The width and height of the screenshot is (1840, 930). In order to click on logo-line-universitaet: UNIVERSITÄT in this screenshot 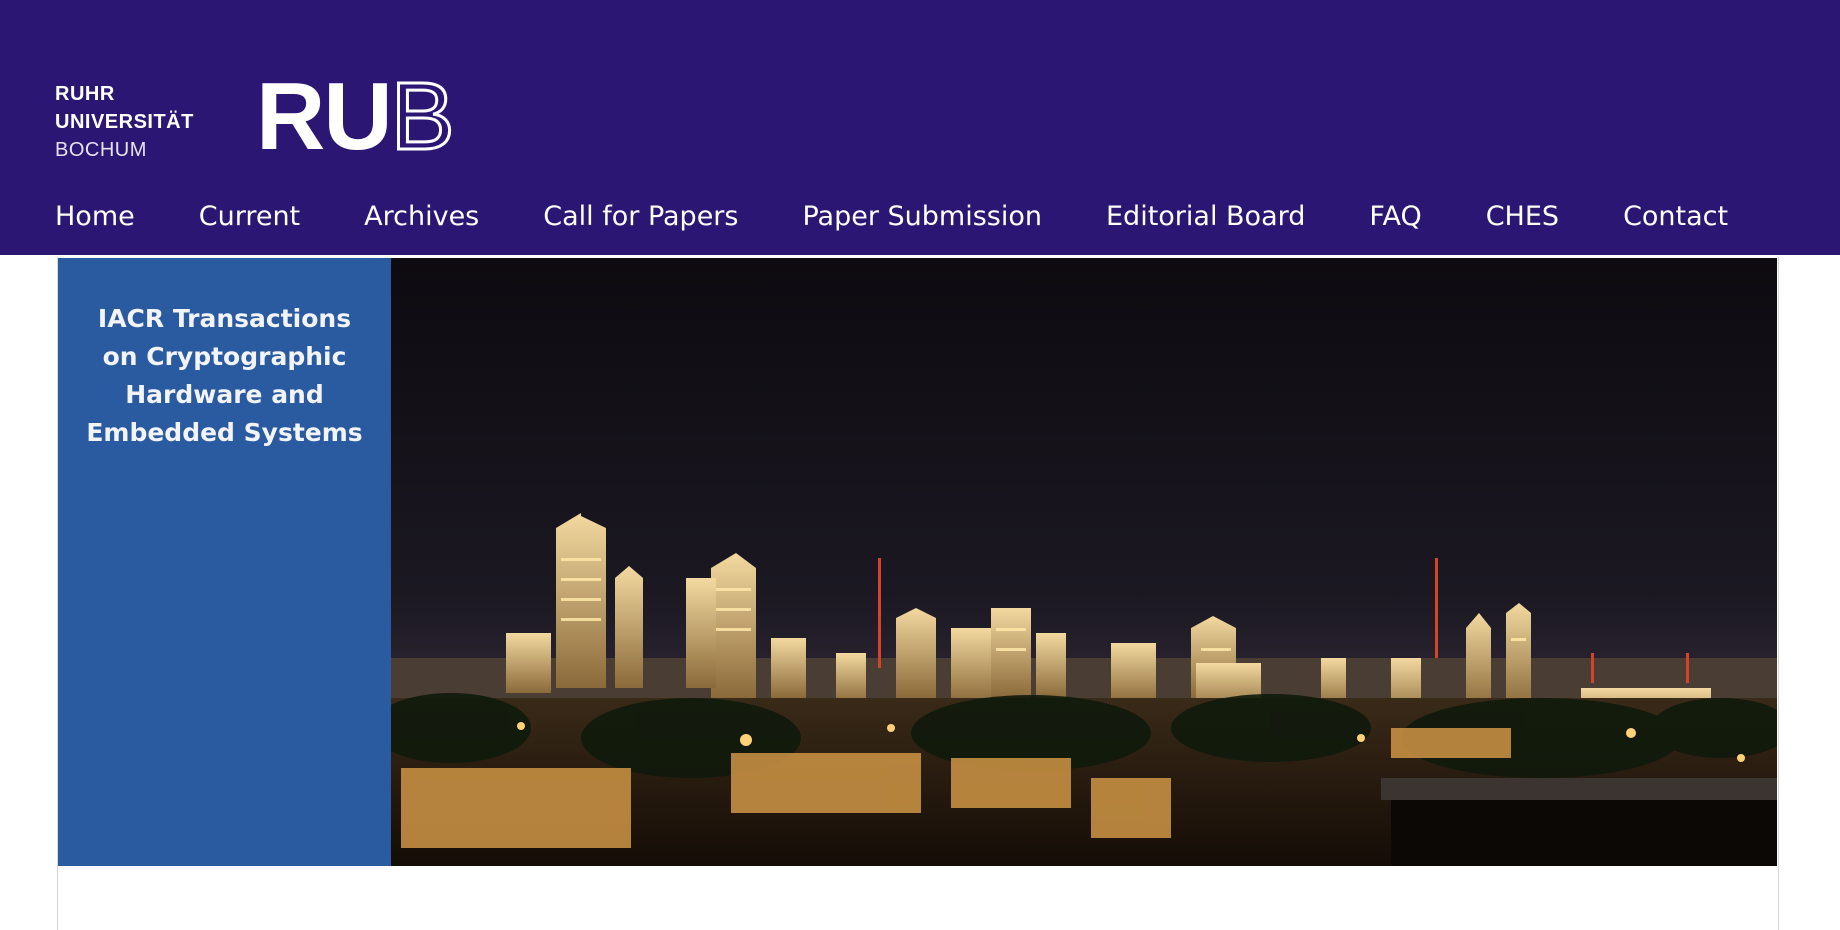, I will do `click(124, 122)`.